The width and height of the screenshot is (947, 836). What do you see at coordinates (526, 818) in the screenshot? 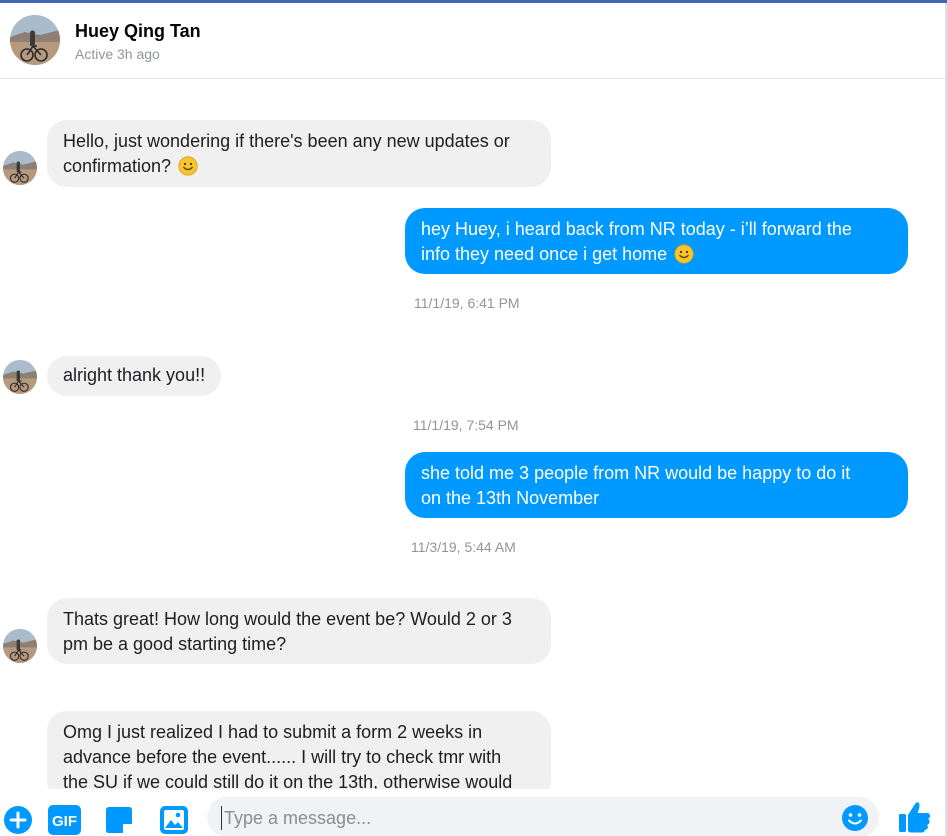
I see `message-input` at bounding box center [526, 818].